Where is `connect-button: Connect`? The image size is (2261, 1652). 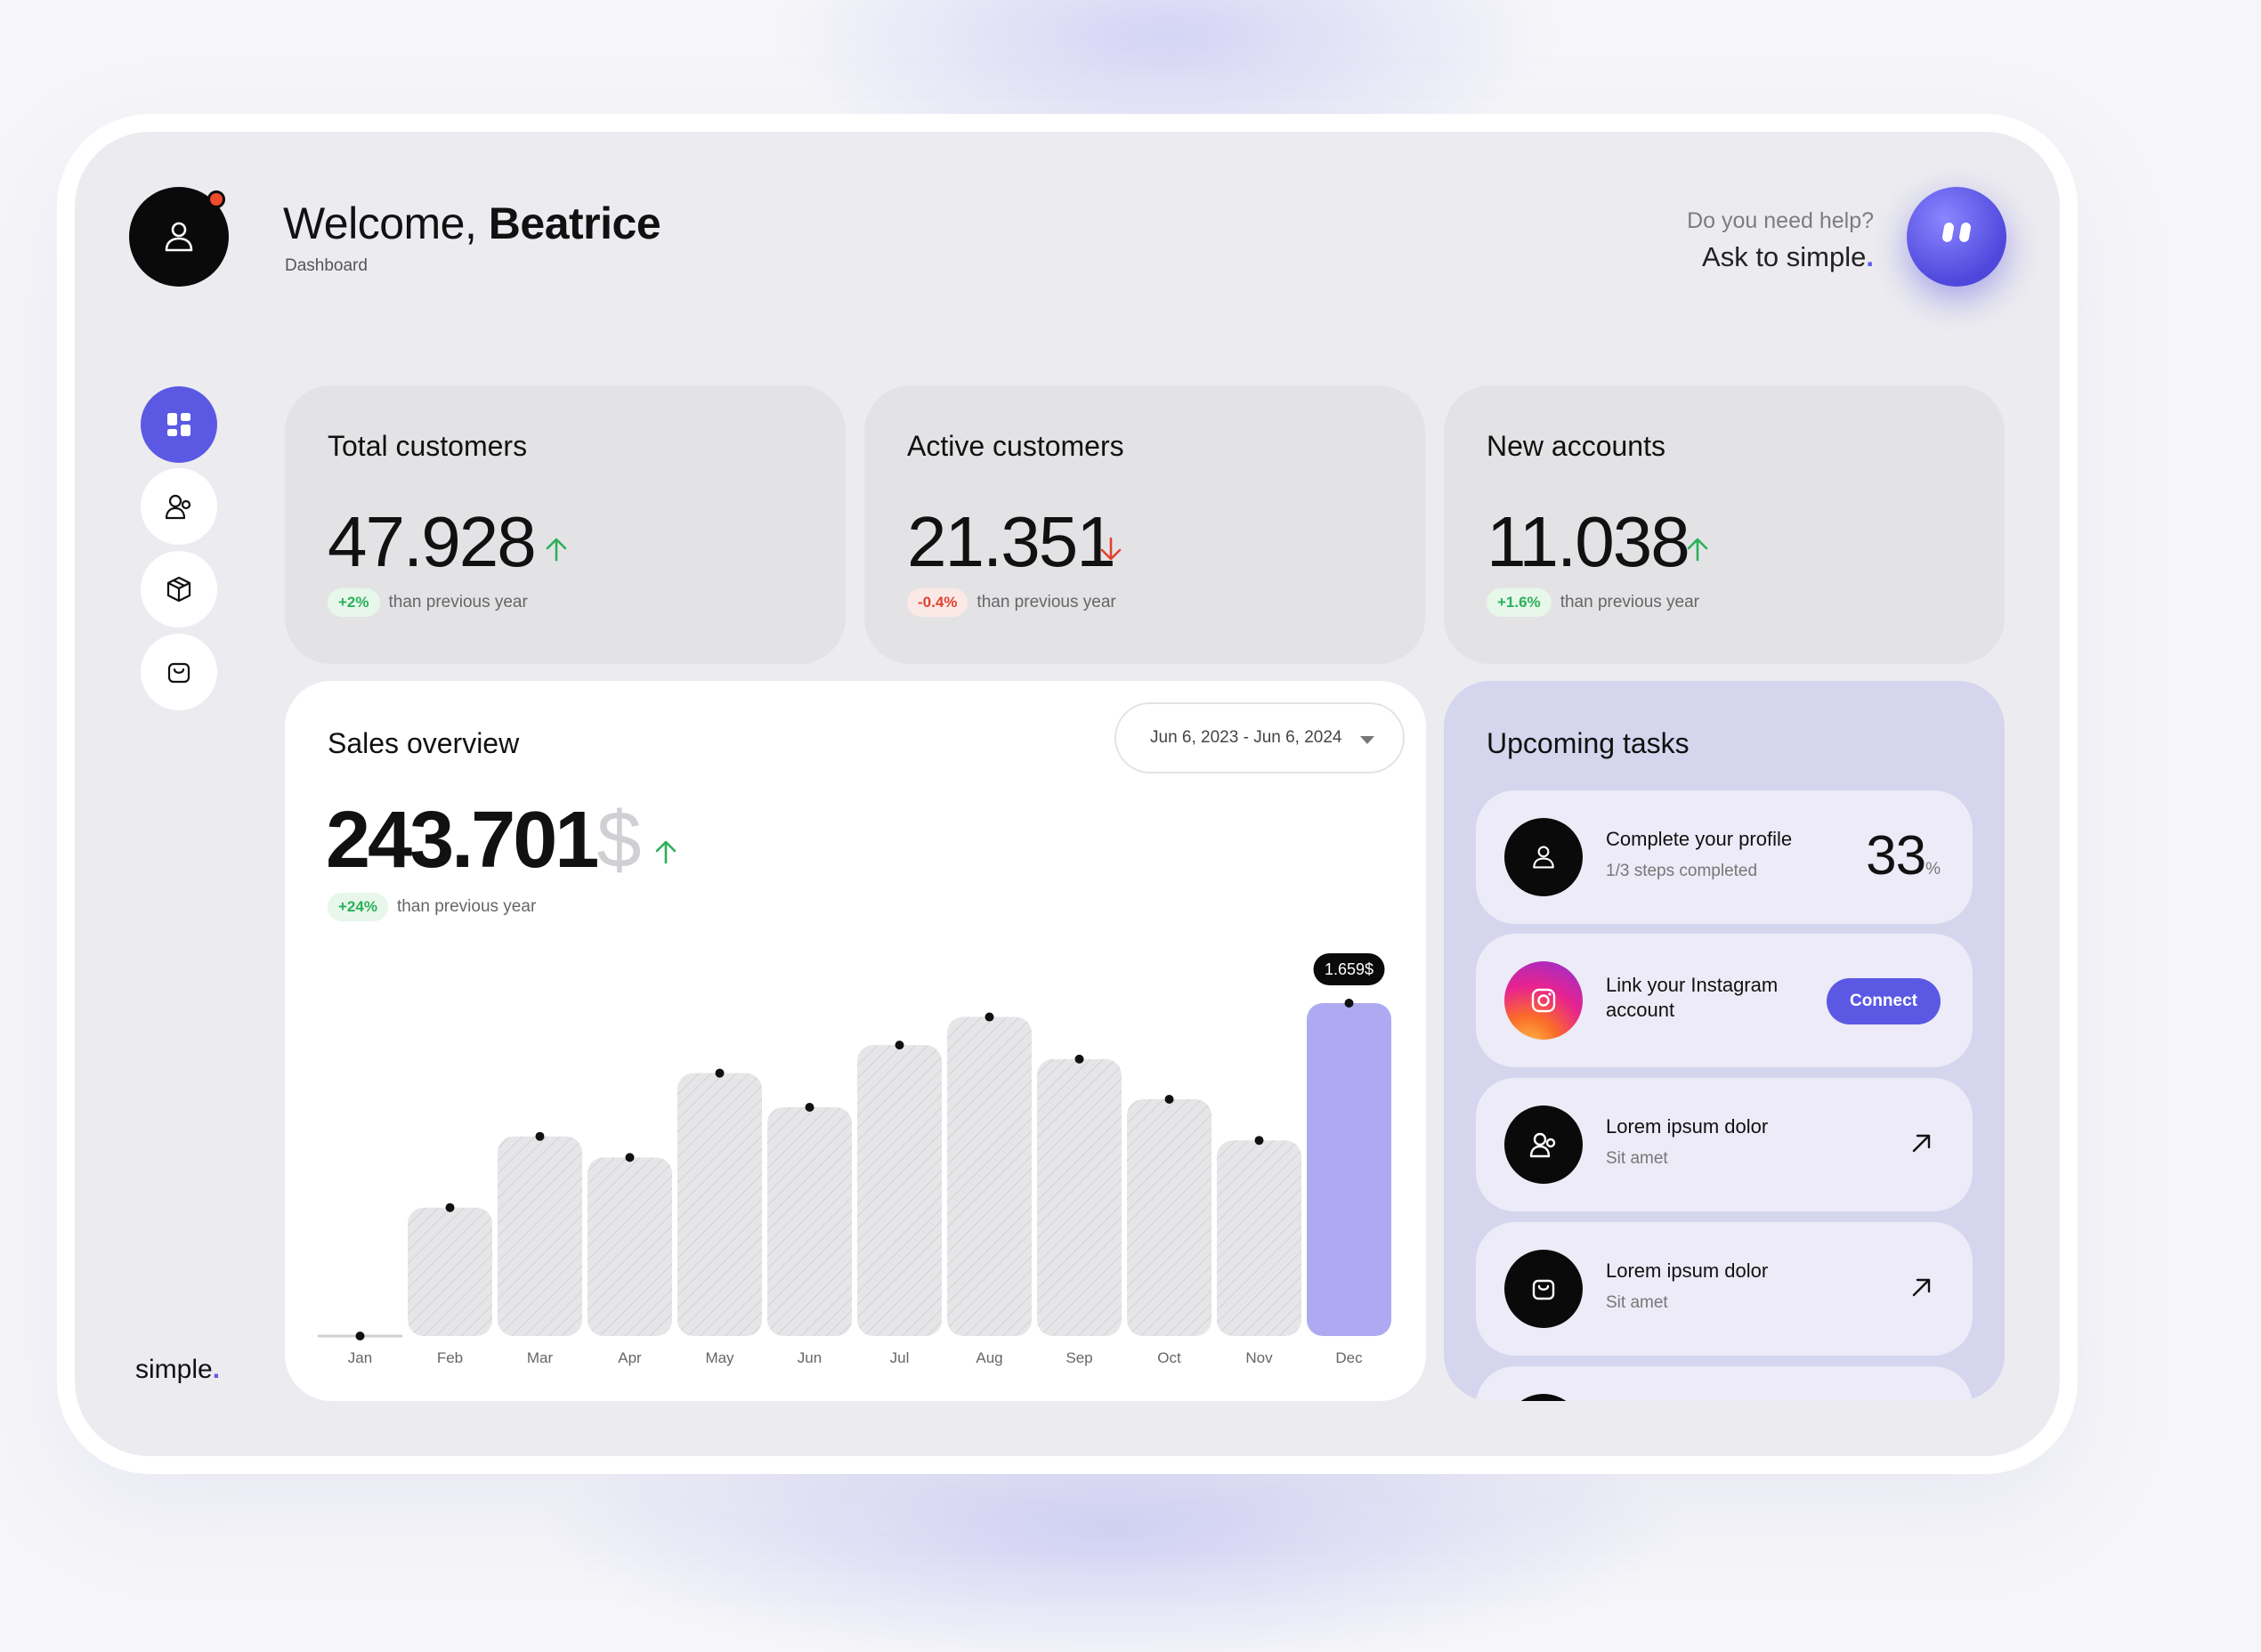 connect-button: Connect is located at coordinates (1884, 1001).